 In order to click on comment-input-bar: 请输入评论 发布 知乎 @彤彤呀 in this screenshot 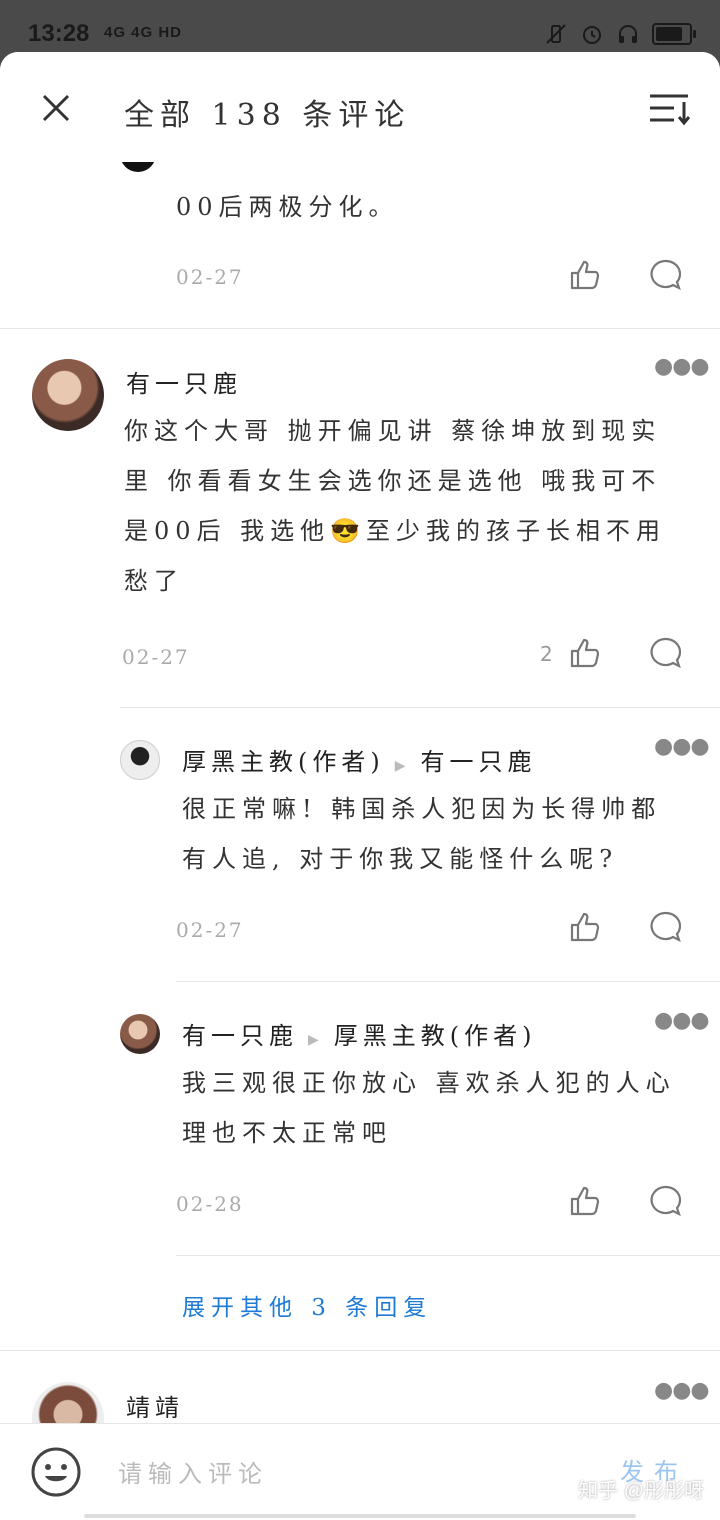, I will do `click(360, 1471)`.